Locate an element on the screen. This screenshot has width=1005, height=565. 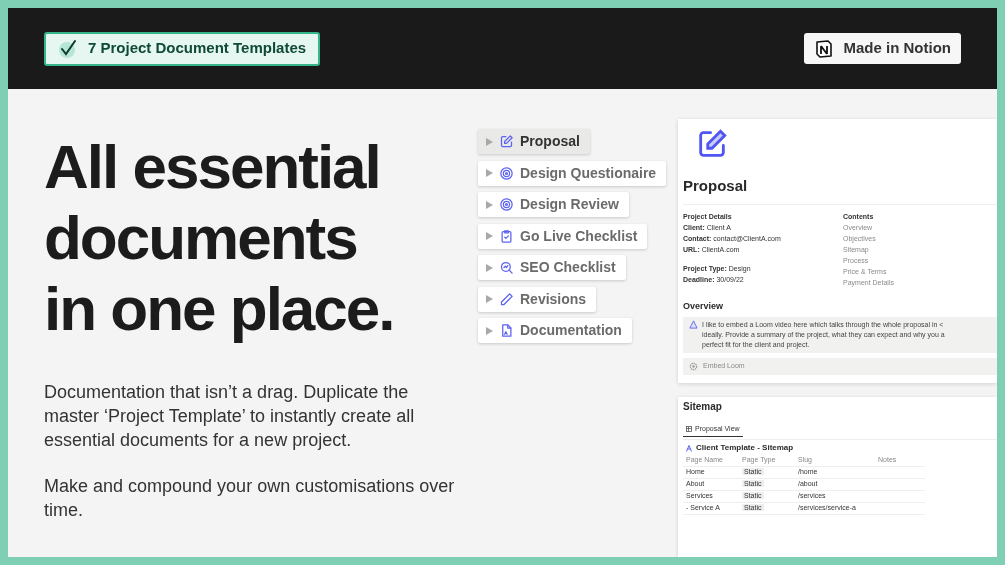
document-icon is located at coordinates (506, 330).